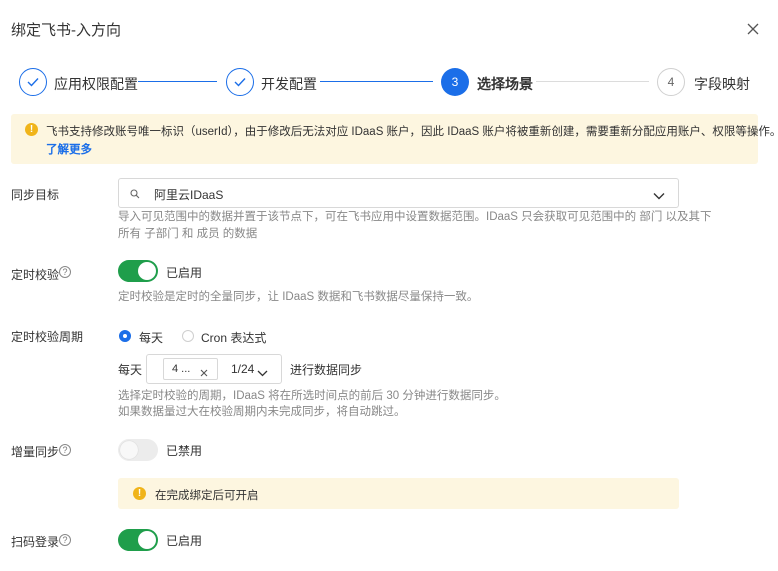 Image resolution: width=778 pixels, height=571 pixels. I want to click on sync-target-value: 阿里云IDaaS, so click(189, 195).